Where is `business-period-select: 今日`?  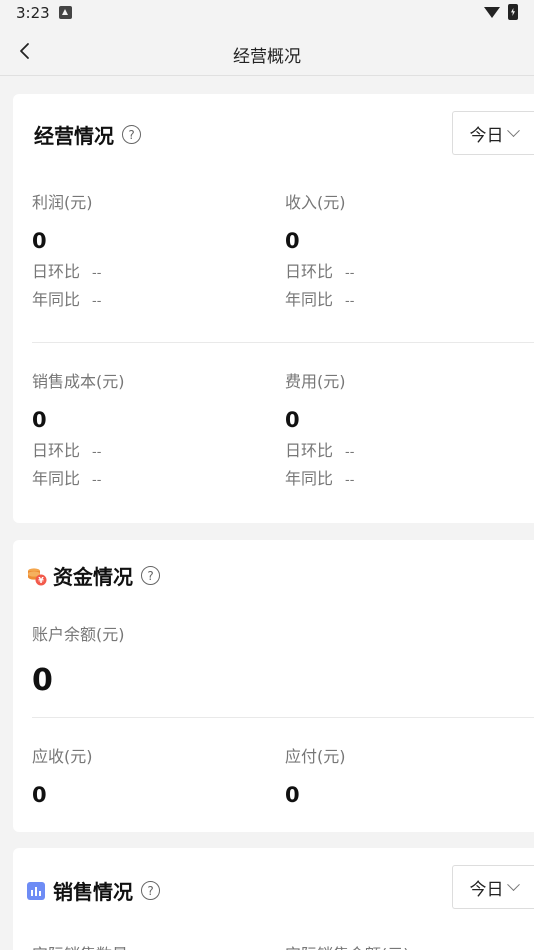
business-period-select: 今日 is located at coordinates (493, 133).